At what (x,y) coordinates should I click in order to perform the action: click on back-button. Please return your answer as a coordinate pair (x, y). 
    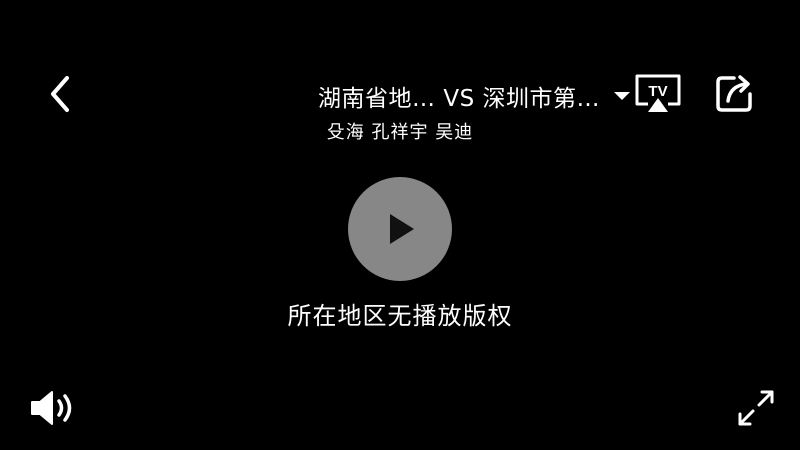
    Looking at the image, I should click on (60, 94).